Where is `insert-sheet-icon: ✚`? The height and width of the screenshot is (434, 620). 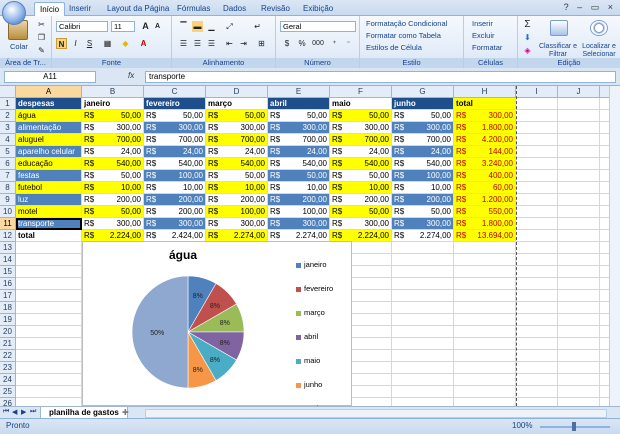 insert-sheet-icon: ✚ is located at coordinates (125, 412).